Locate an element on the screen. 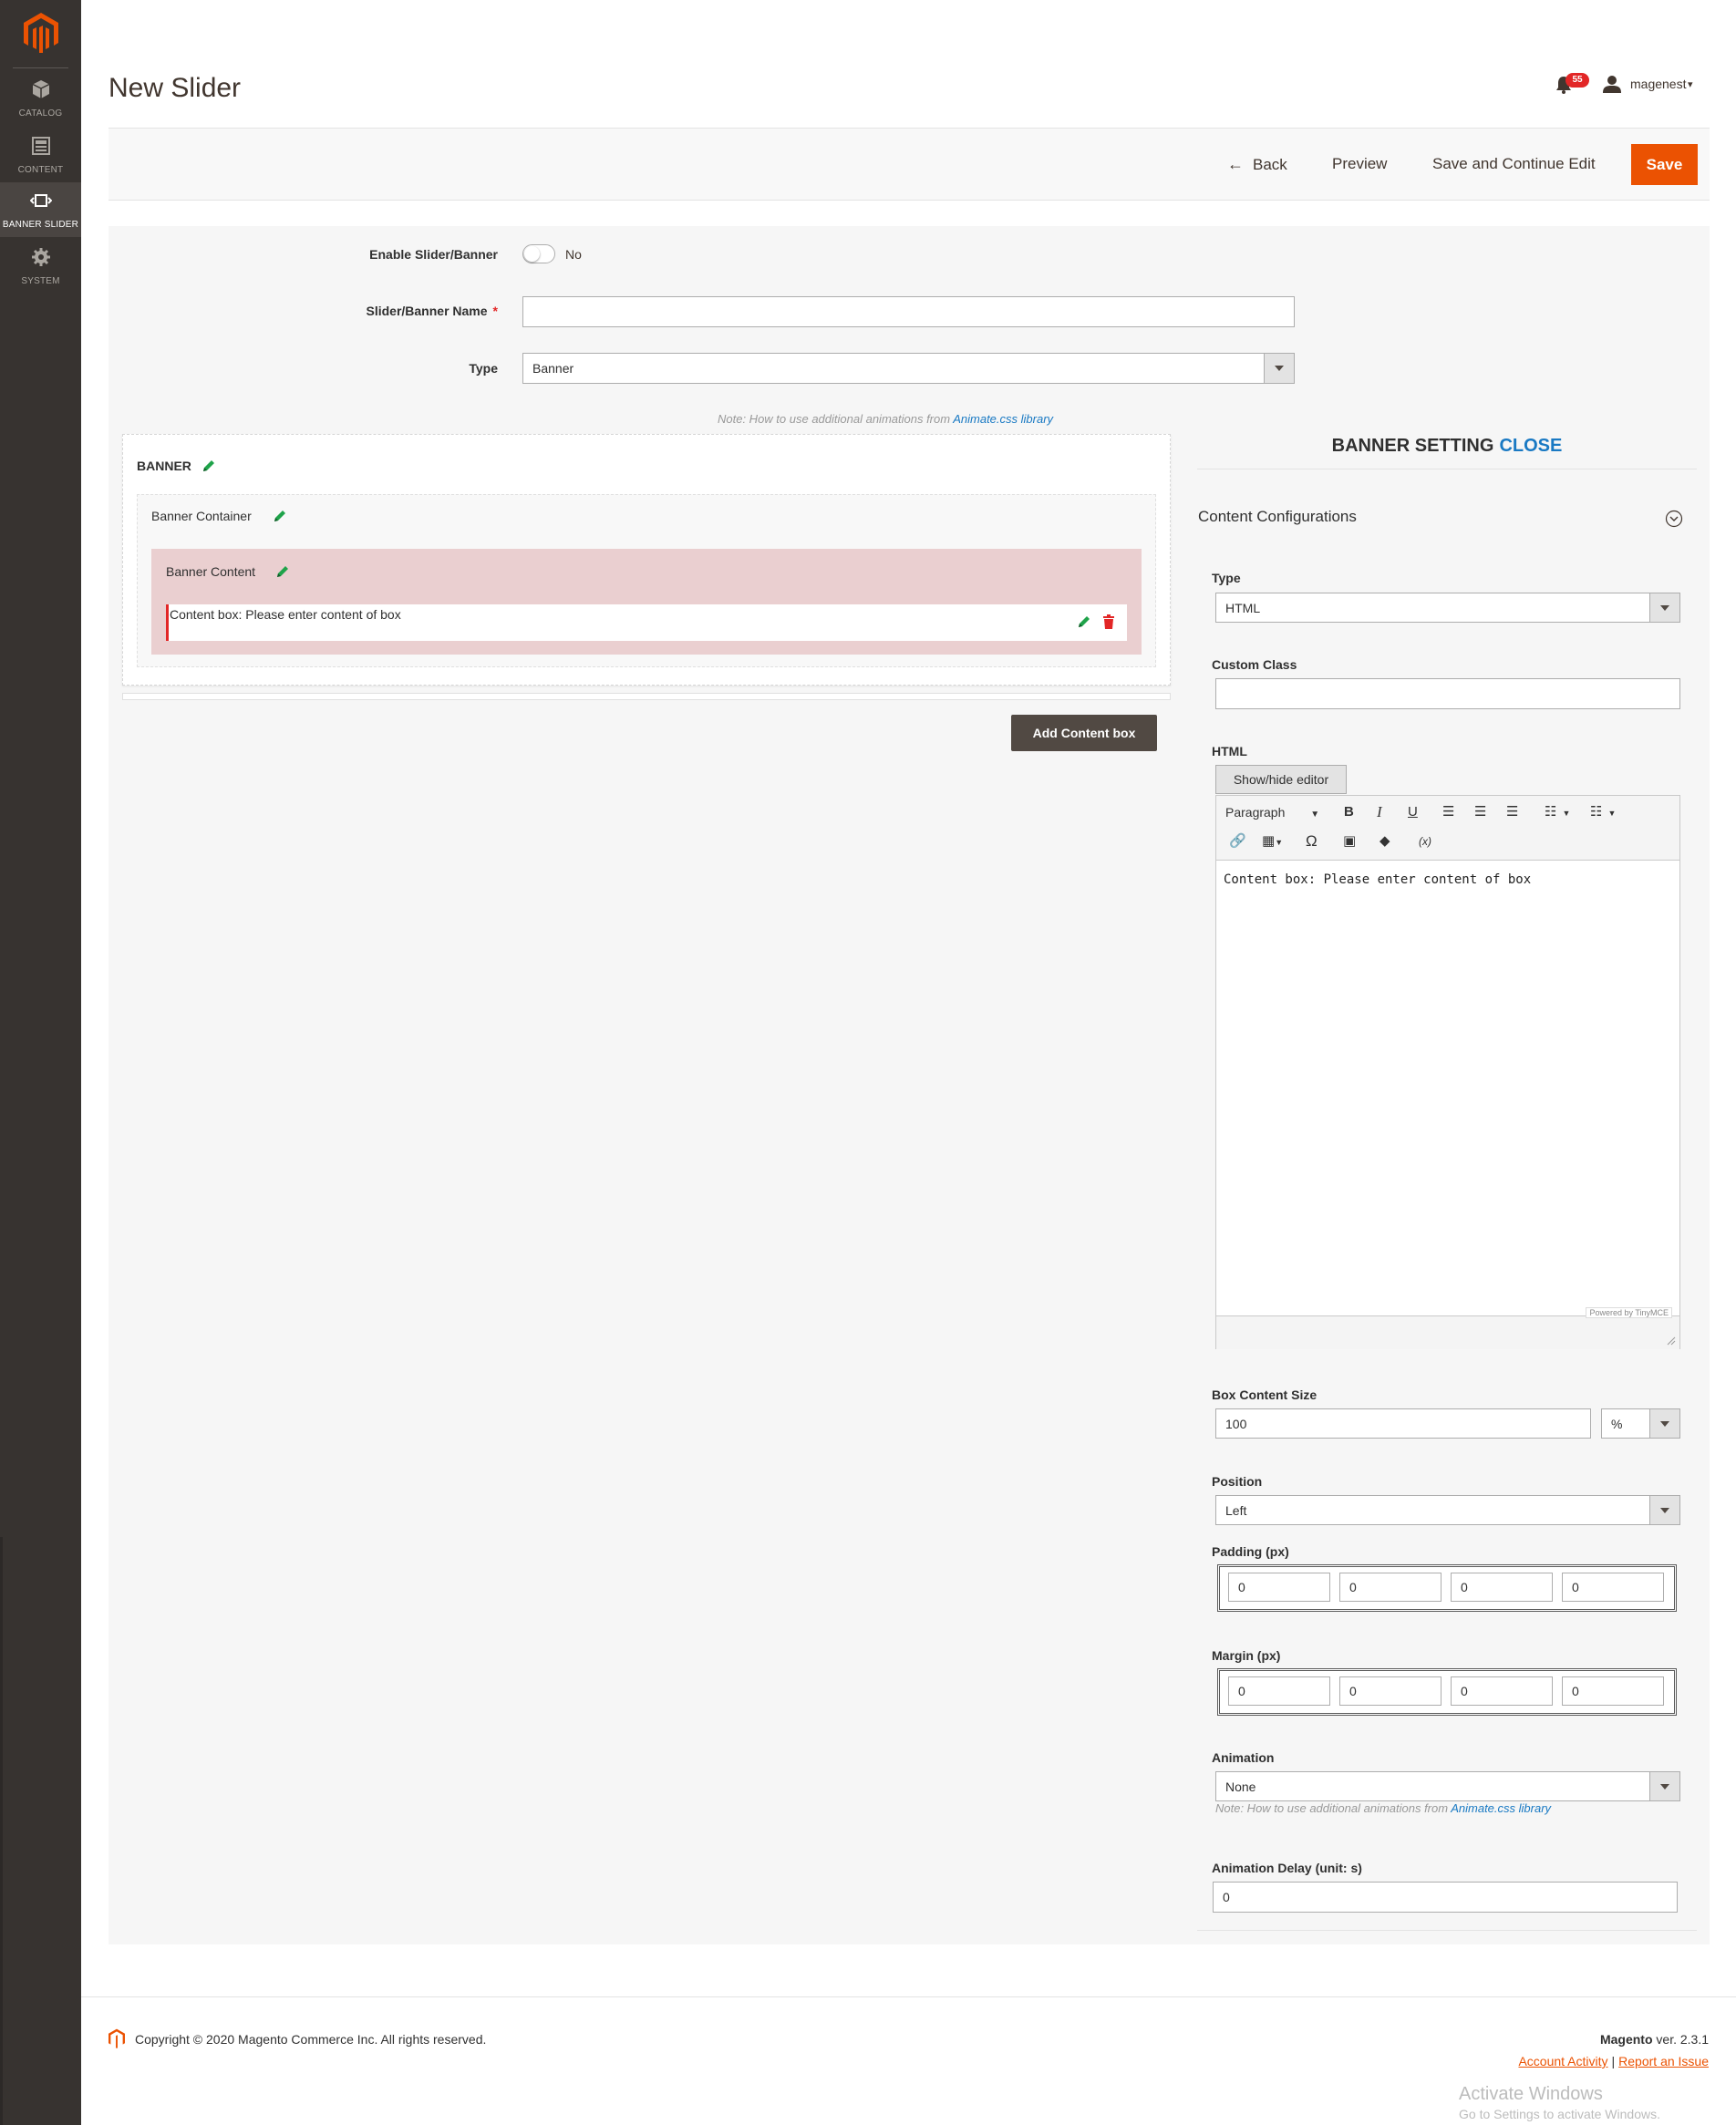  sidebar-item-system: SYSTEM is located at coordinates (40, 266).